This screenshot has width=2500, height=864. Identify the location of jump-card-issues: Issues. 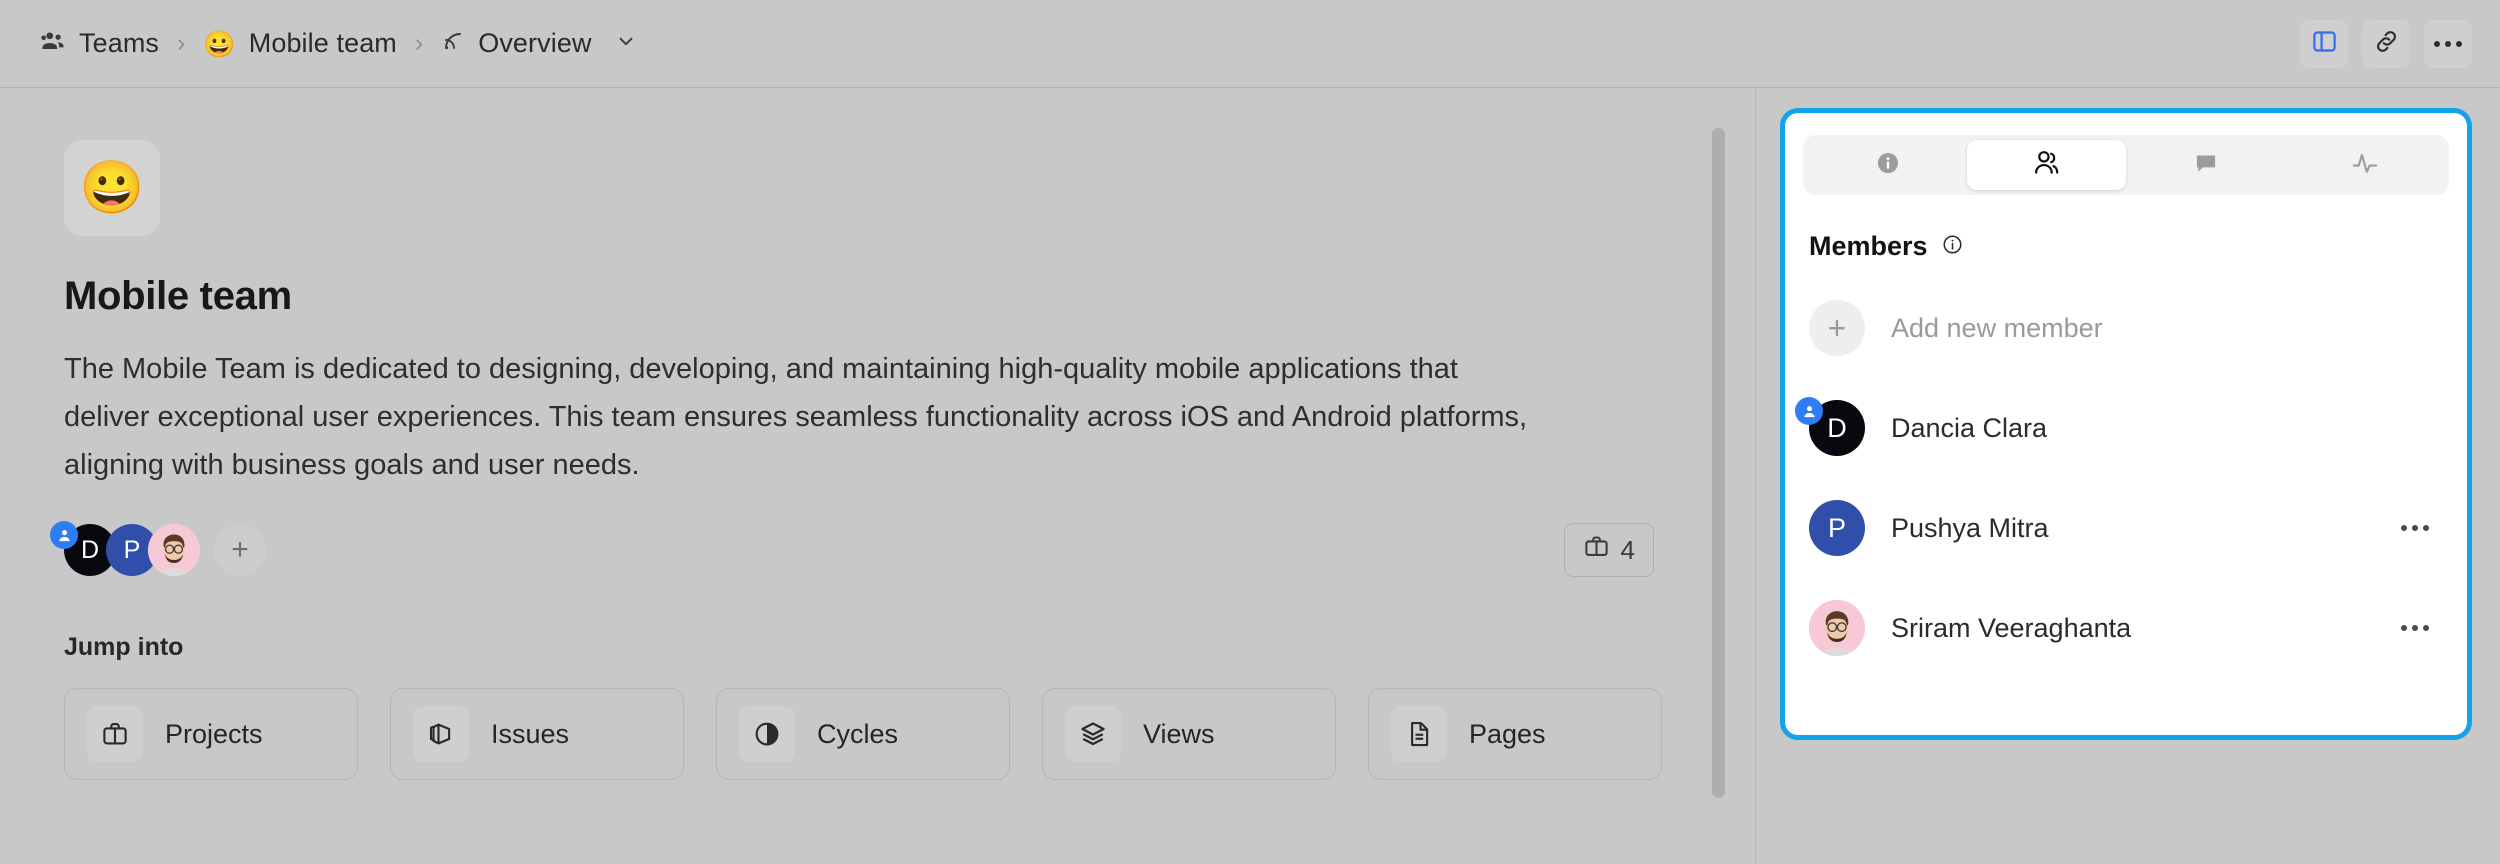
(537, 734).